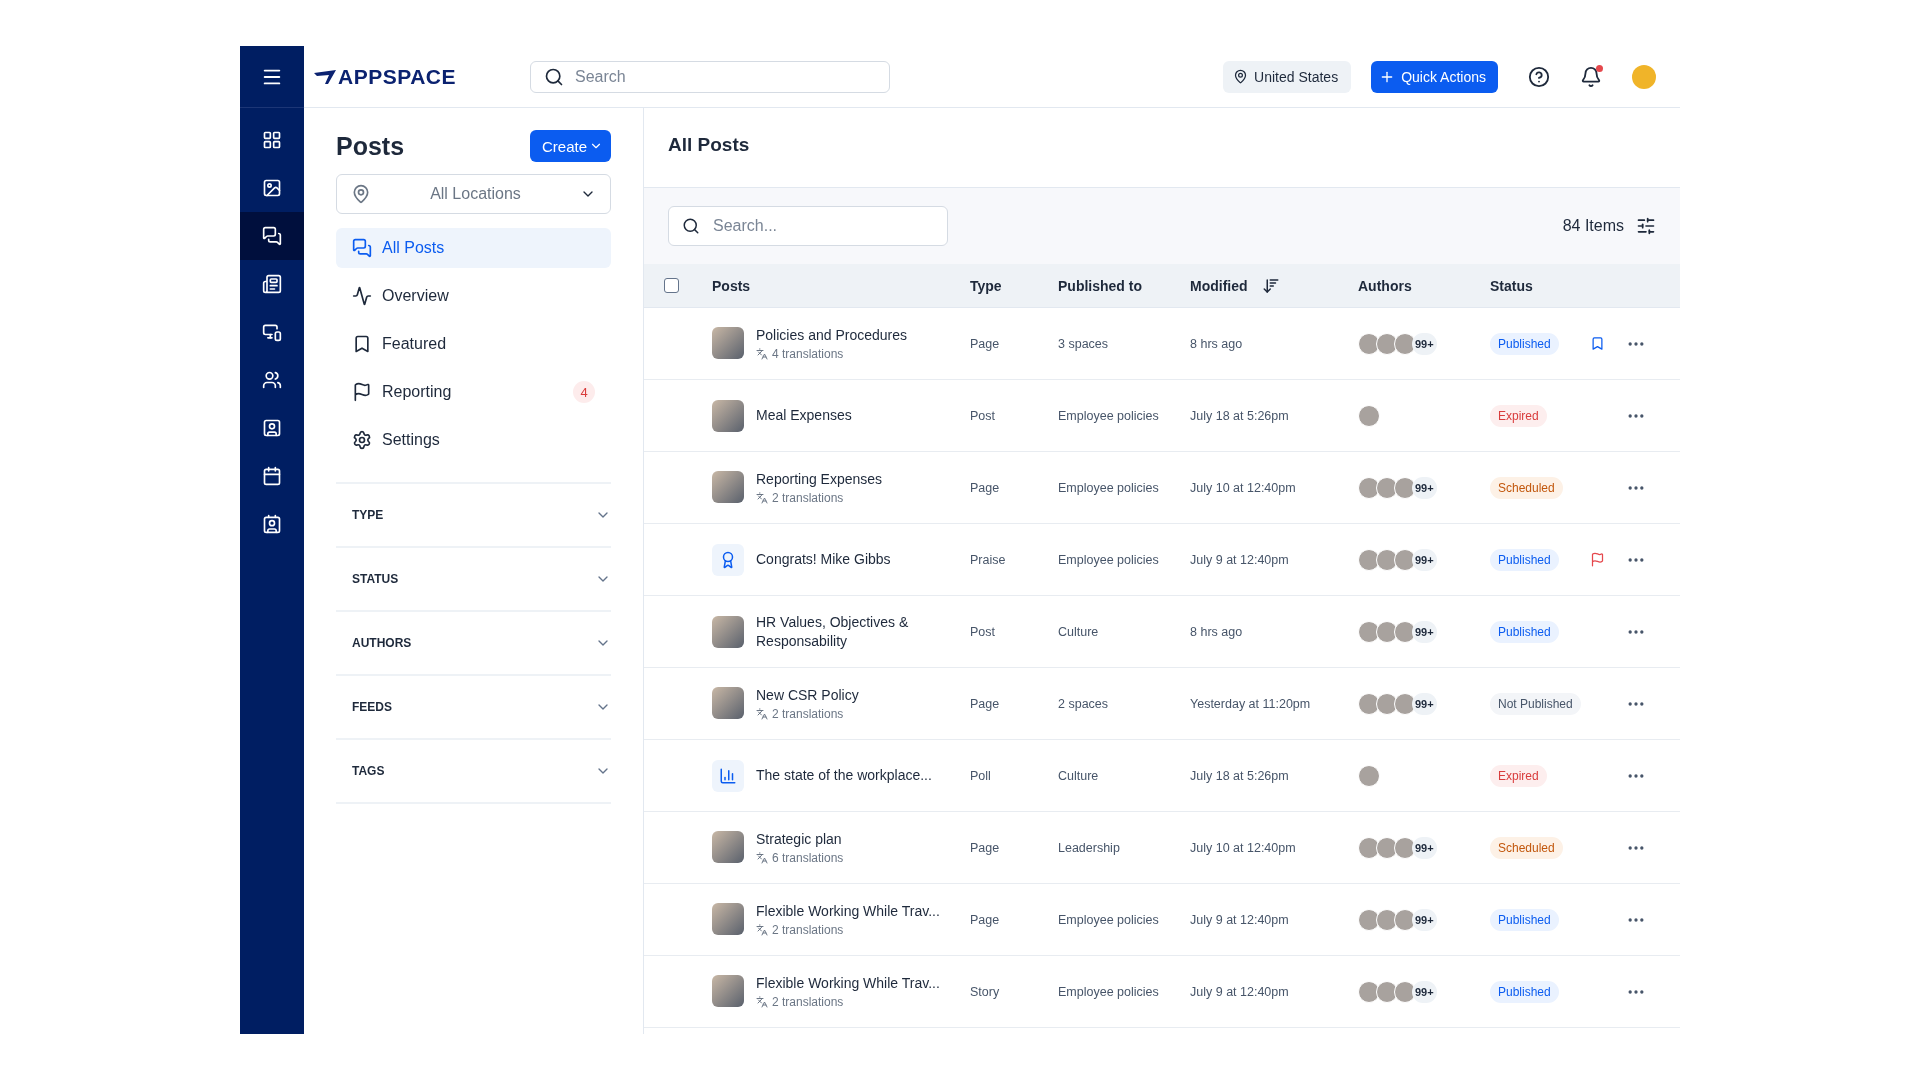 The width and height of the screenshot is (1920, 1080). What do you see at coordinates (831, 335) in the screenshot?
I see `post-title: Policies and Procedures` at bounding box center [831, 335].